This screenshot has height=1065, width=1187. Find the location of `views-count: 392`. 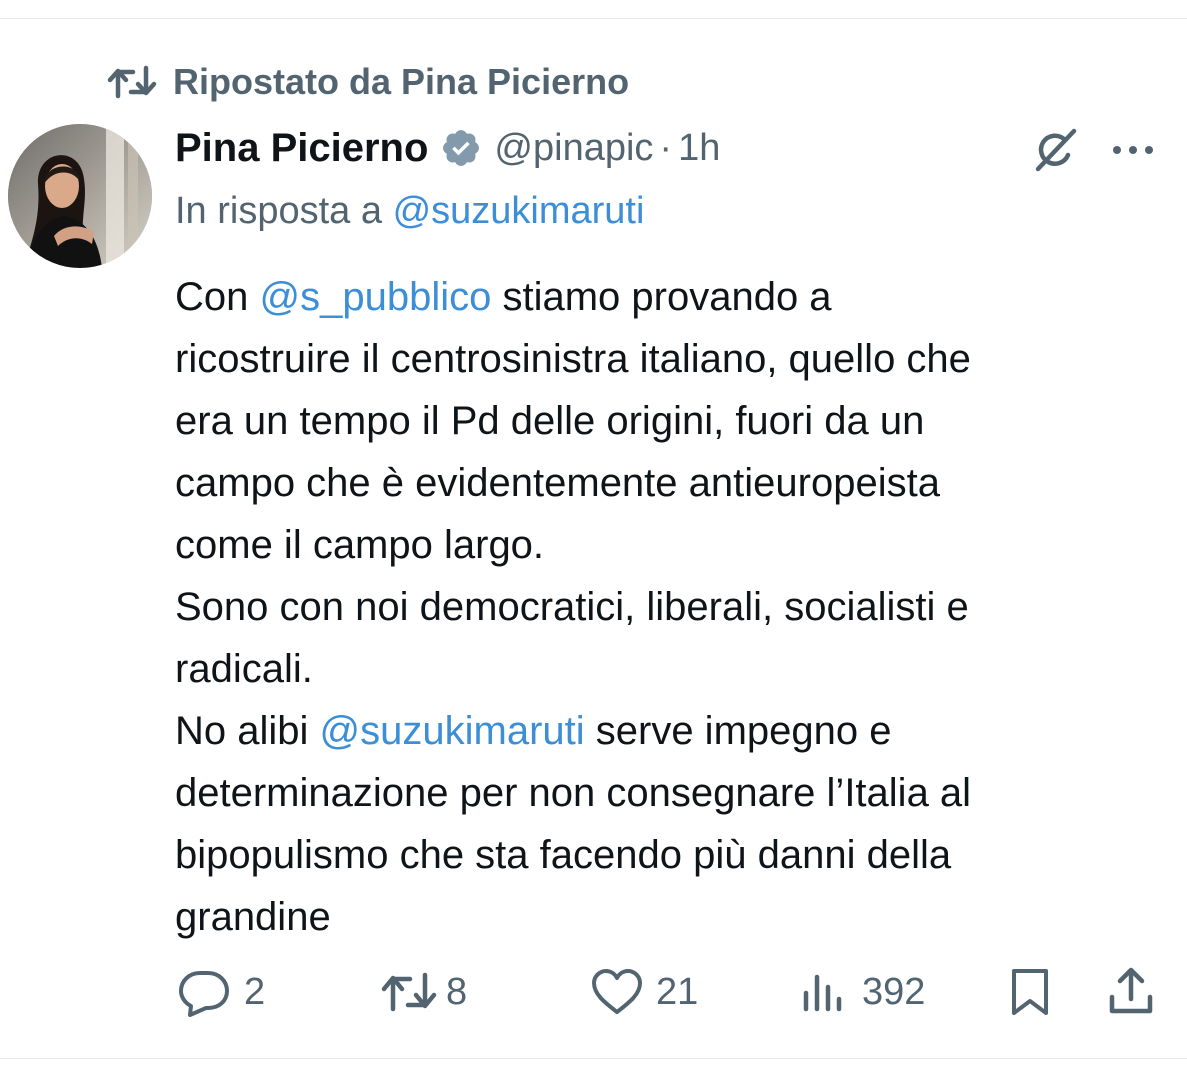

views-count: 392 is located at coordinates (894, 991).